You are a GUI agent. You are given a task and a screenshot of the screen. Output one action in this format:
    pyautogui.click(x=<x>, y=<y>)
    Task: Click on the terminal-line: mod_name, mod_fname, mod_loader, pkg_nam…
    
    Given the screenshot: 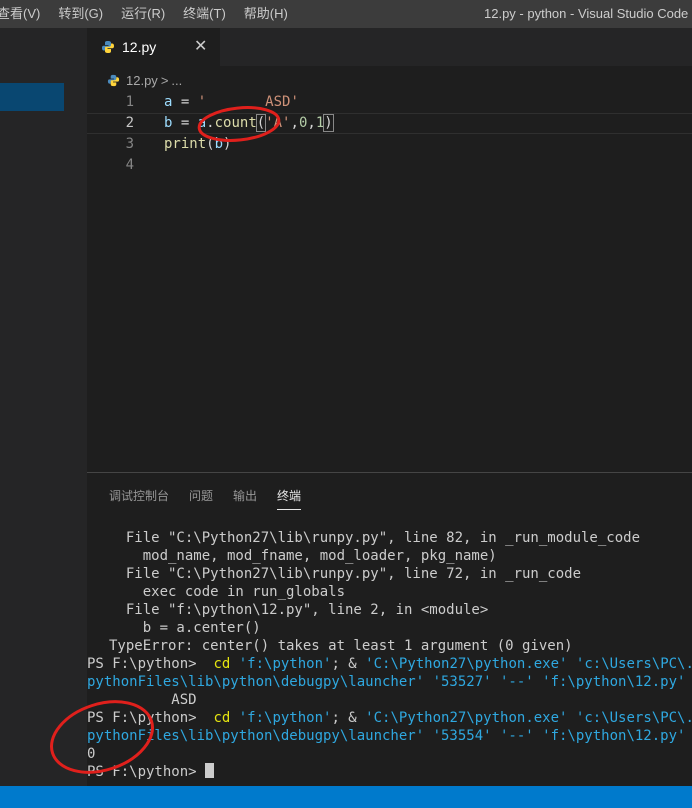 What is the action you would take?
    pyautogui.click(x=303, y=556)
    